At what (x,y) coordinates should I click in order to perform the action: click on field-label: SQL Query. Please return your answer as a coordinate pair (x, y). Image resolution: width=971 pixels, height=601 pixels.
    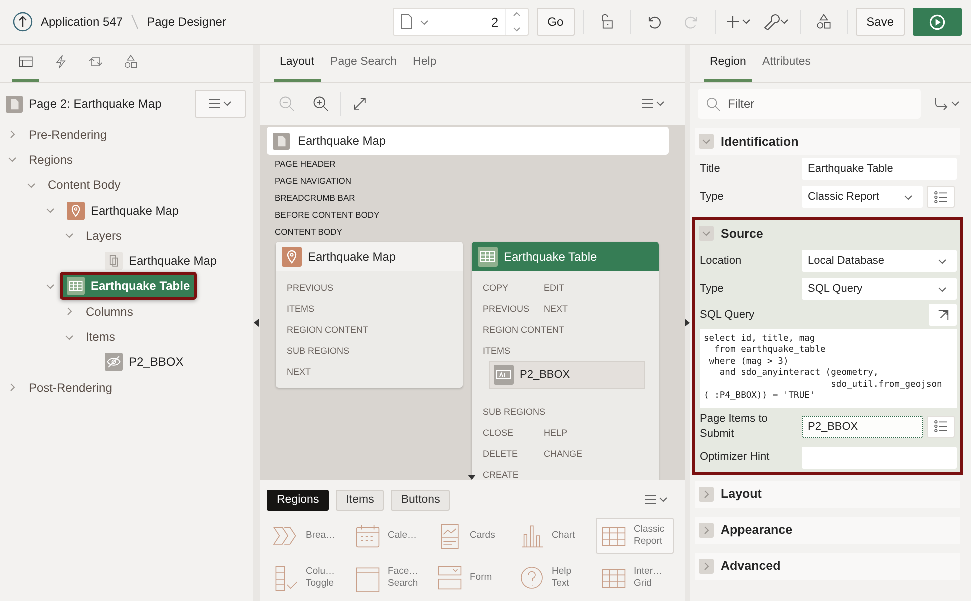
    Looking at the image, I should click on (728, 315).